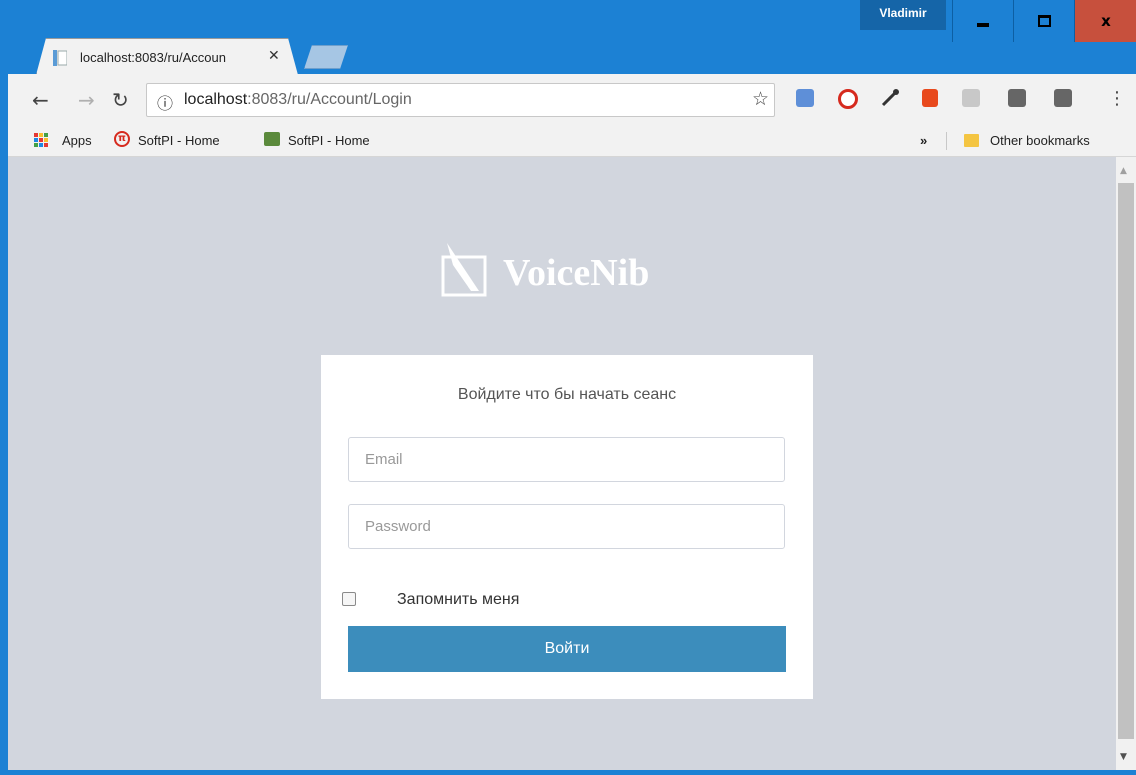  I want to click on maximize-icon, so click(1044, 21).